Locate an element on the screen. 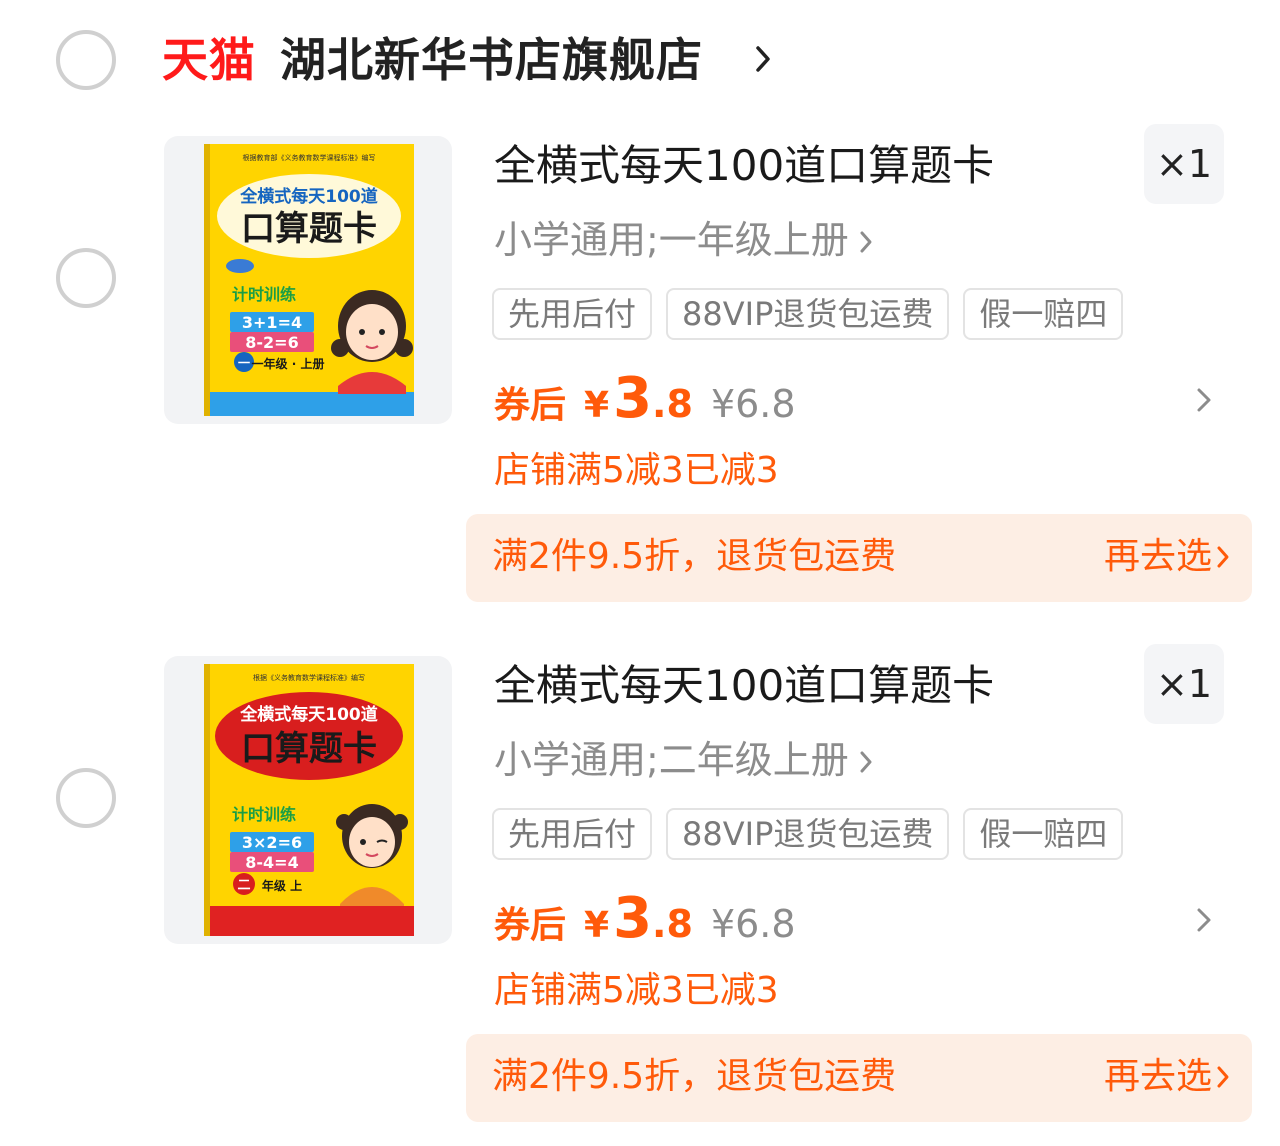 This screenshot has height=1146, width=1280. variant-selector: 小学通用;一年级上册 is located at coordinates (683, 240).